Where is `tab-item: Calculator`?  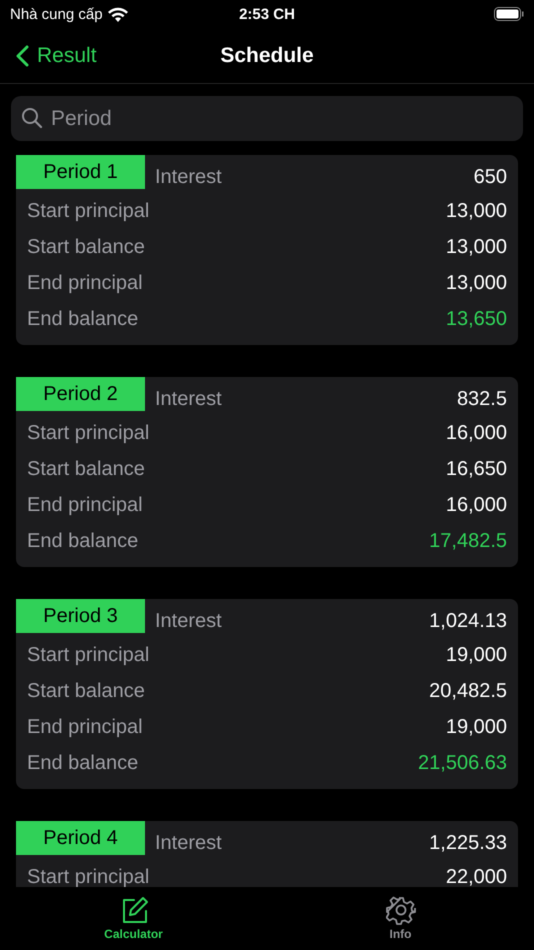 tab-item: Calculator is located at coordinates (133, 918).